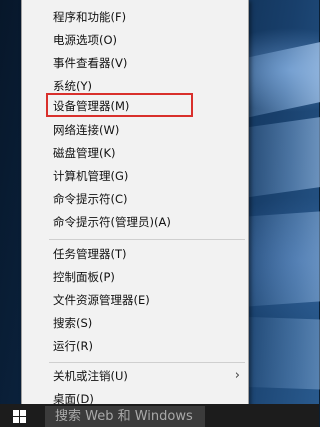 The width and height of the screenshot is (320, 427). I want to click on taskbar-search-box: 搜索 Web 和 Windows, so click(125, 416).